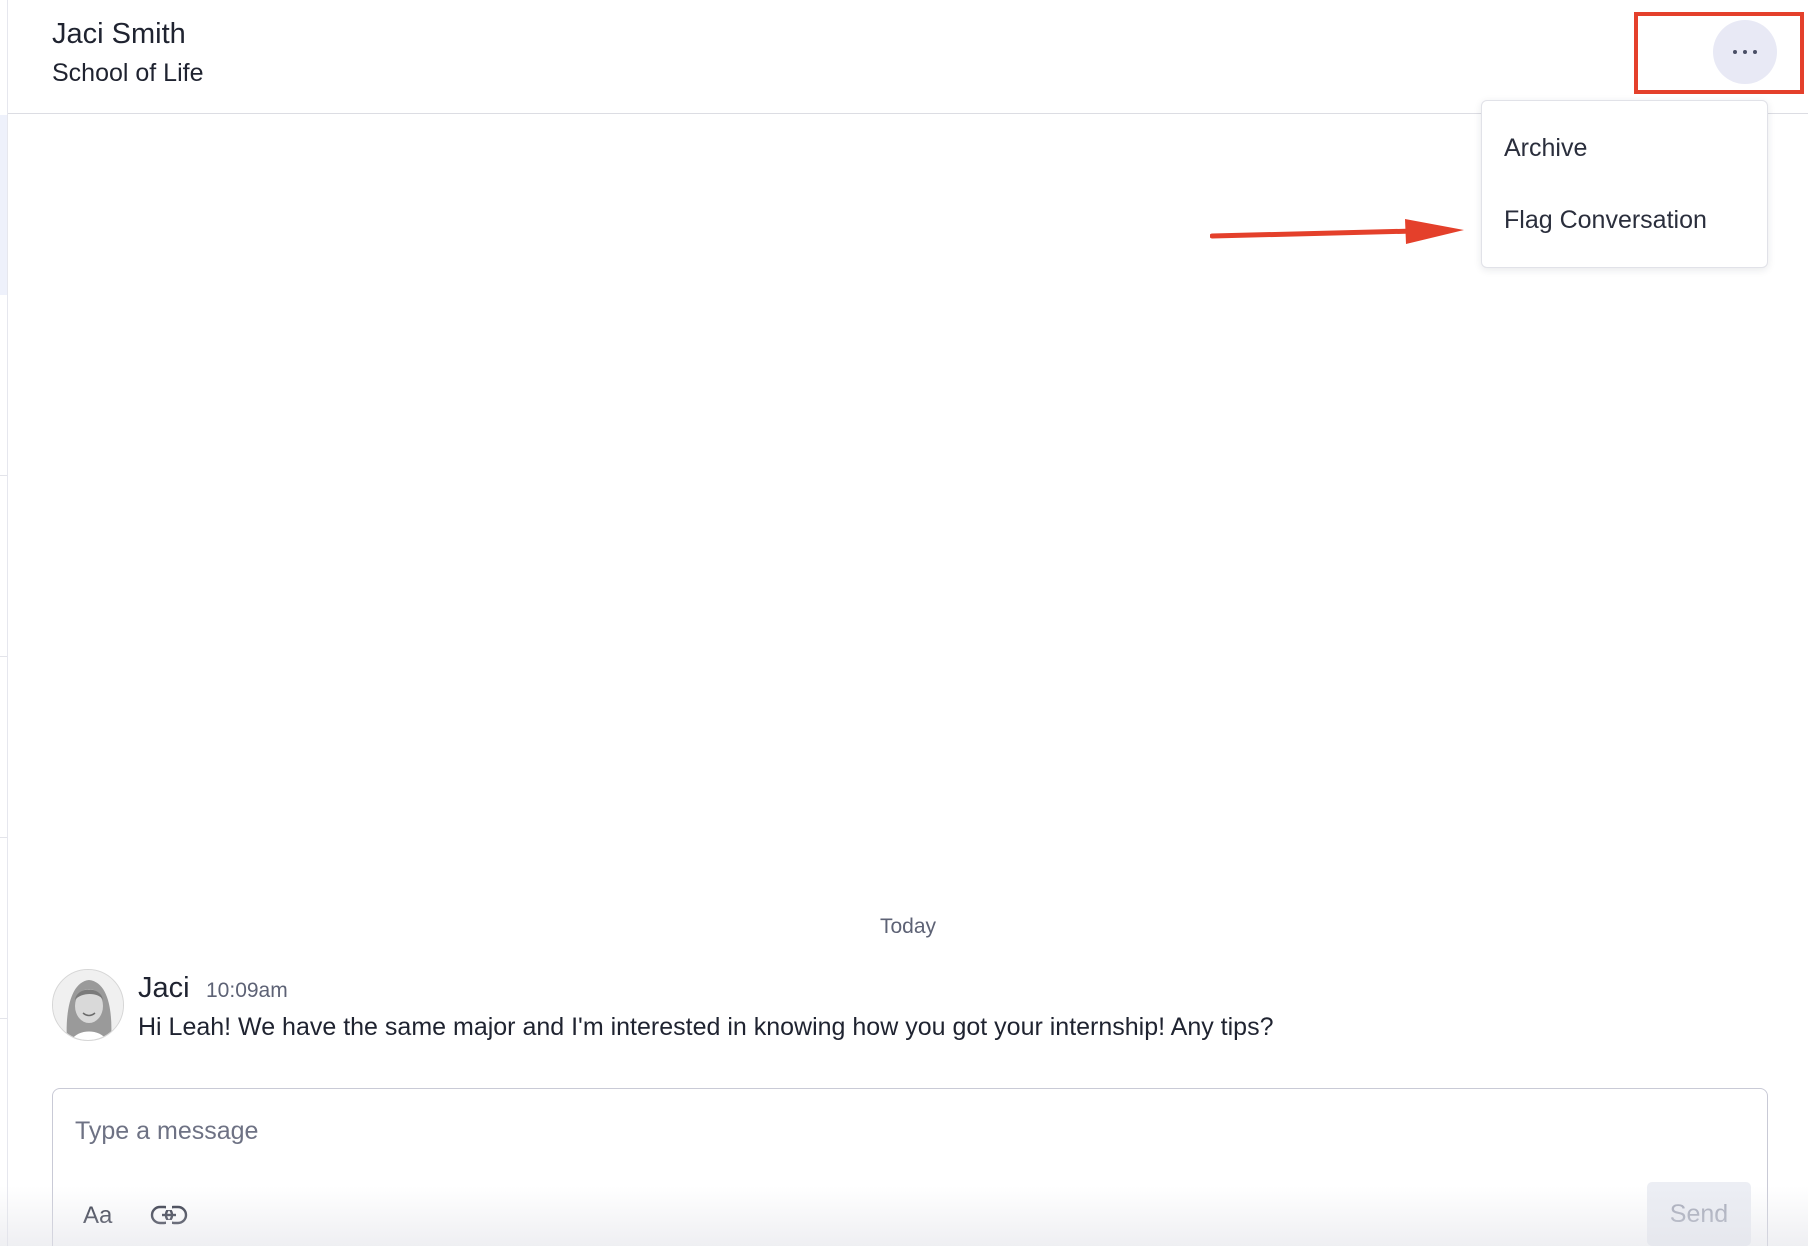  What do you see at coordinates (169, 1215) in the screenshot?
I see `link-icon` at bounding box center [169, 1215].